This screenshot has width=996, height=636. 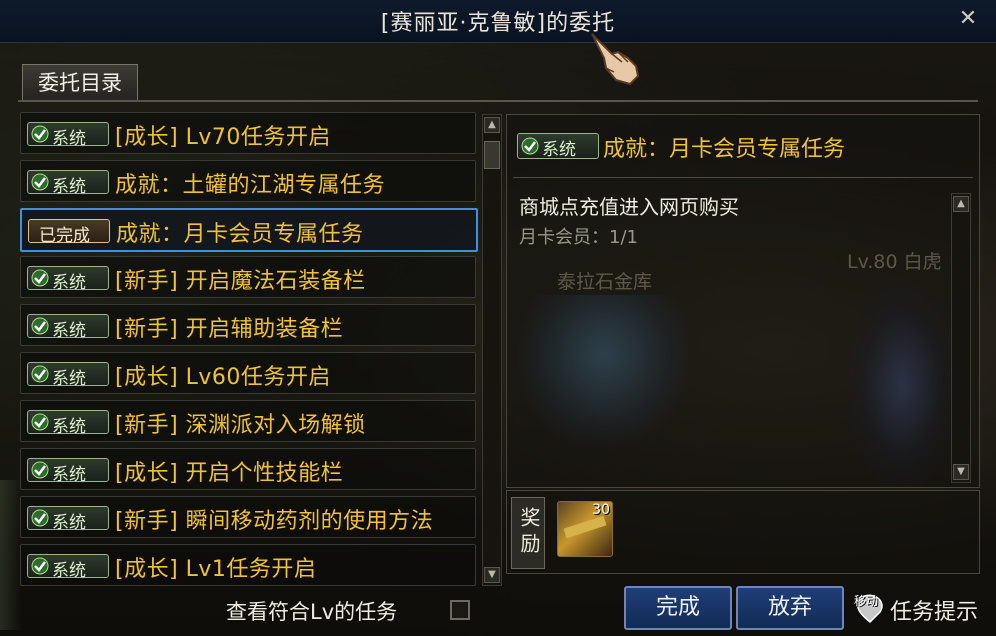 What do you see at coordinates (934, 612) in the screenshot?
I see `hint-label: 任务提示` at bounding box center [934, 612].